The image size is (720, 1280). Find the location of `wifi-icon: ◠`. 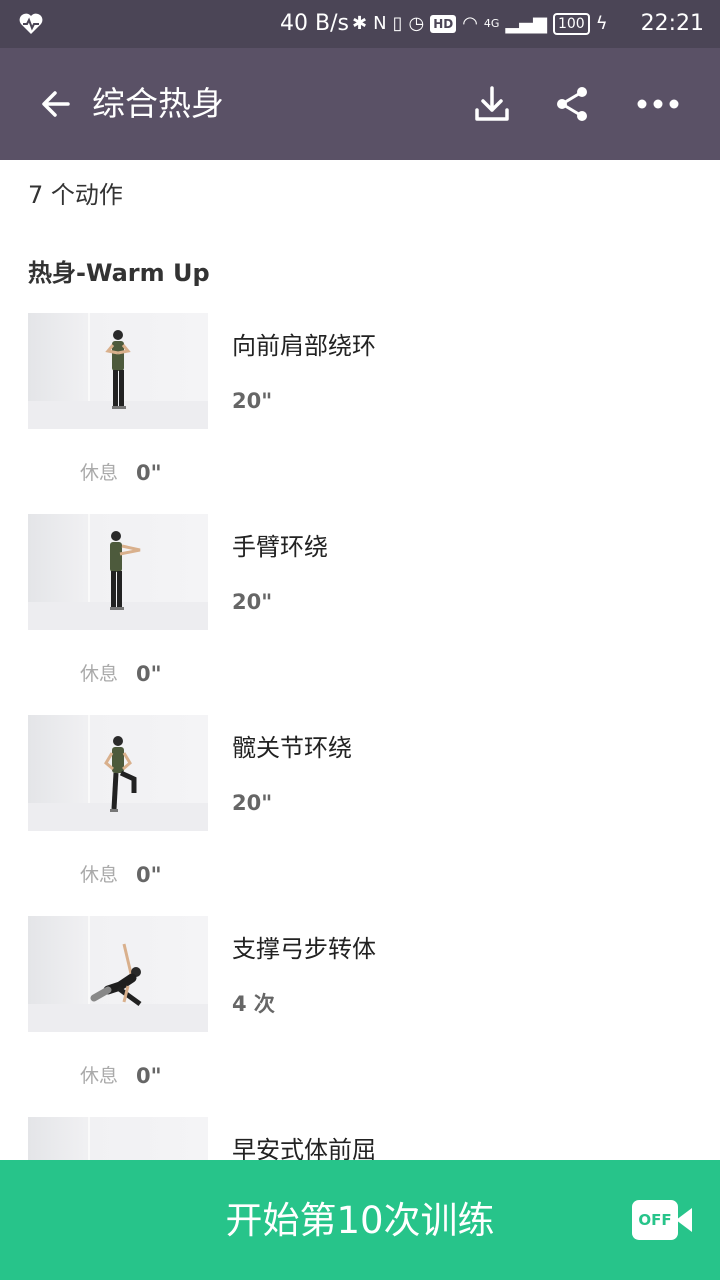

wifi-icon: ◠ is located at coordinates (470, 23).